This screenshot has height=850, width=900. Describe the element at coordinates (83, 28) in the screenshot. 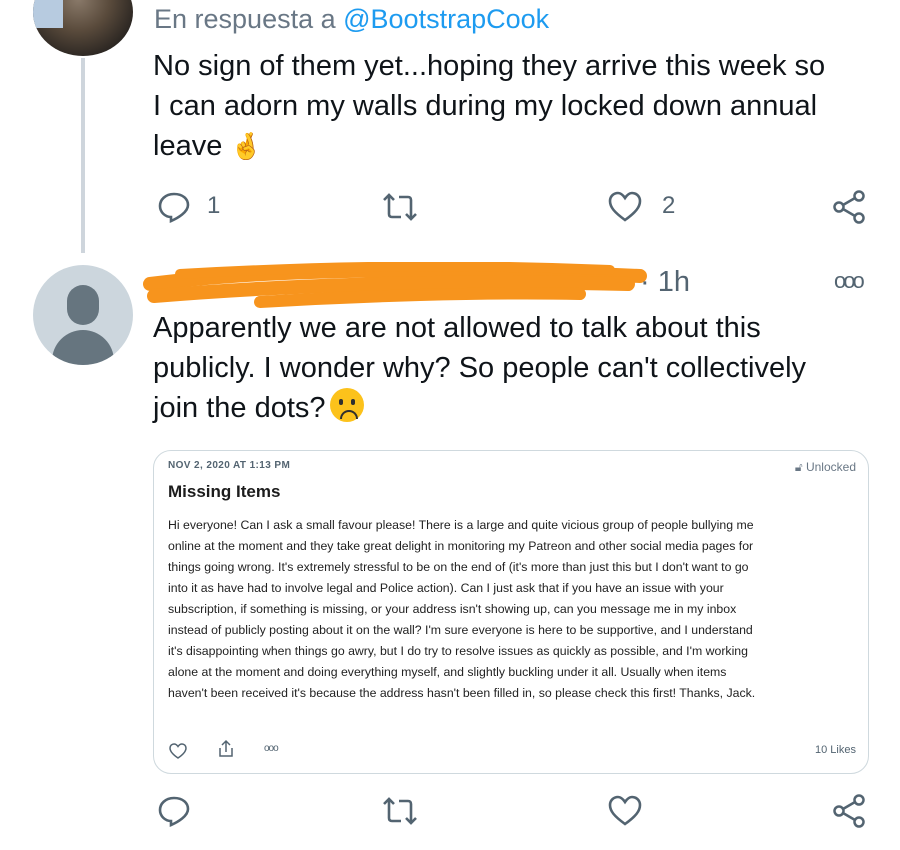

I see `avatar` at that location.